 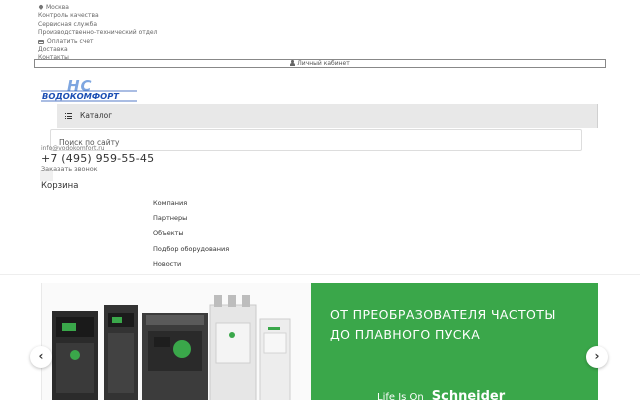 I want to click on link-technical-department: Производственно-технический отдел, so click(x=97, y=33).